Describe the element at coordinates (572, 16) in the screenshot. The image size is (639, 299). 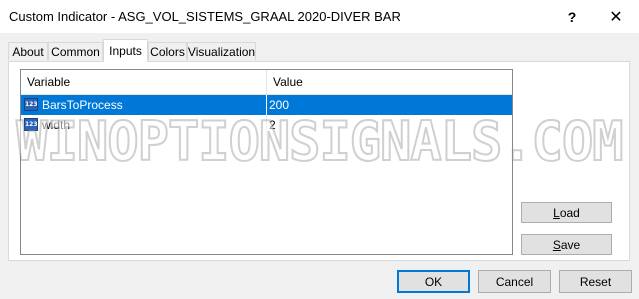
I see `help-button: ?` at that location.